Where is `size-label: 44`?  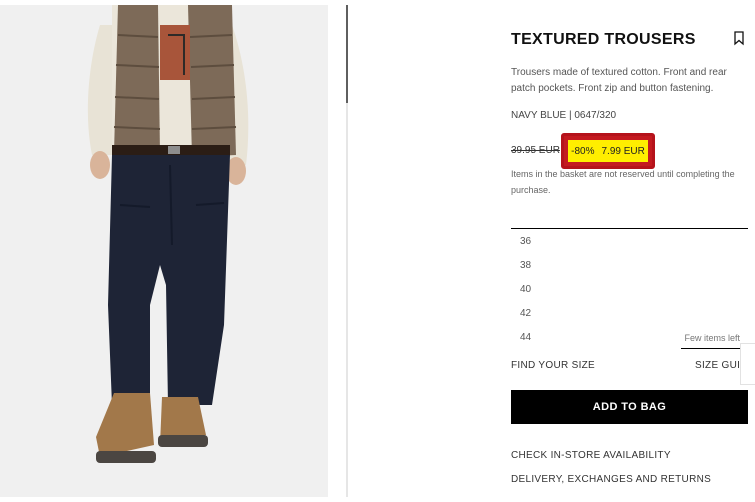
size-label: 44 is located at coordinates (526, 337).